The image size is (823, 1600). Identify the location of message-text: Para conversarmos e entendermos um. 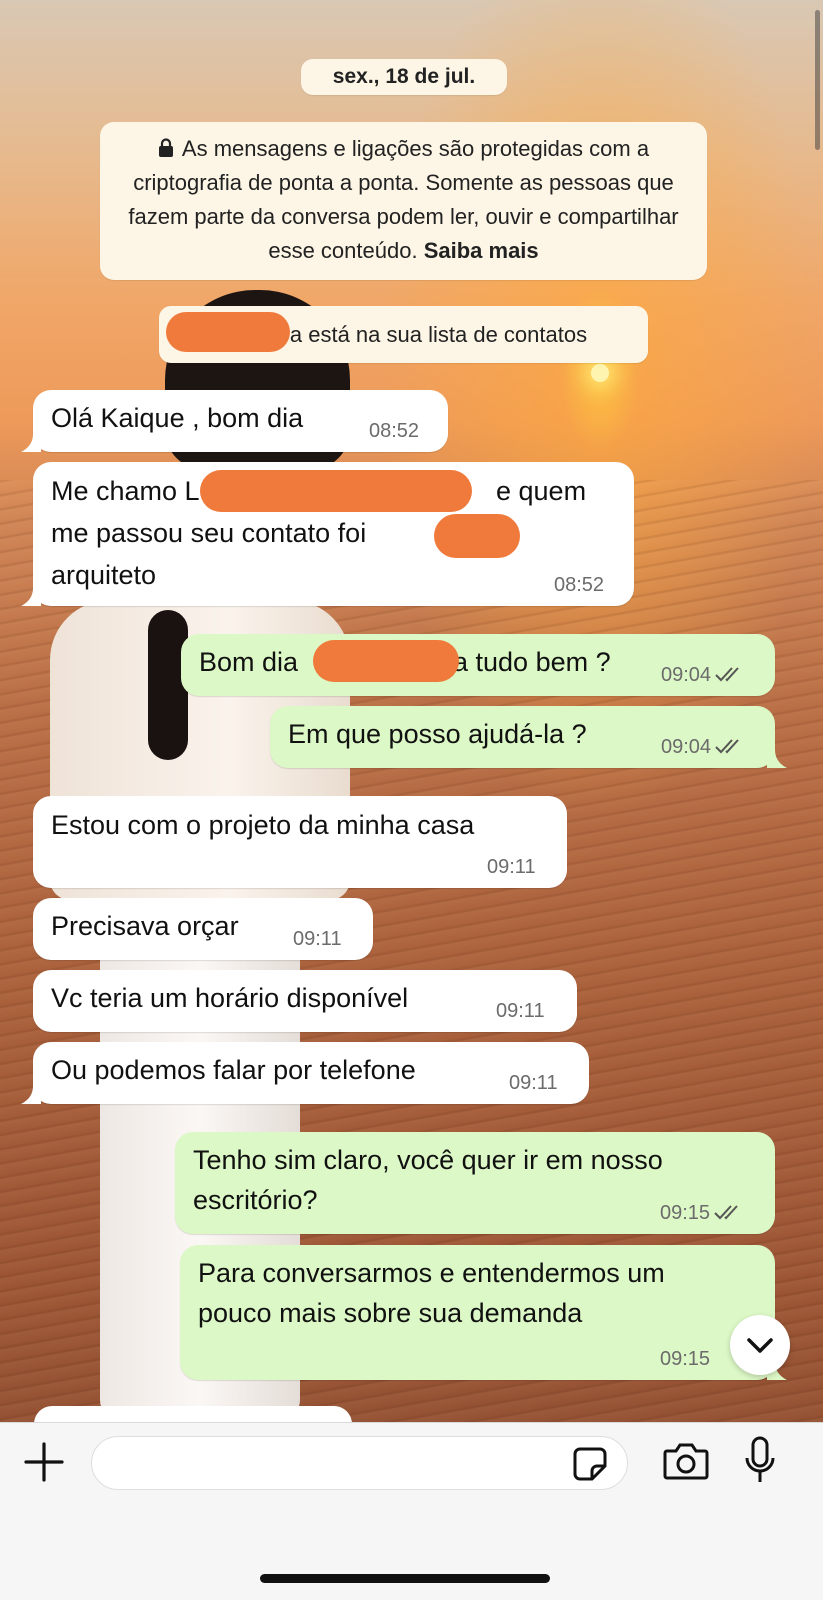
(431, 1273).